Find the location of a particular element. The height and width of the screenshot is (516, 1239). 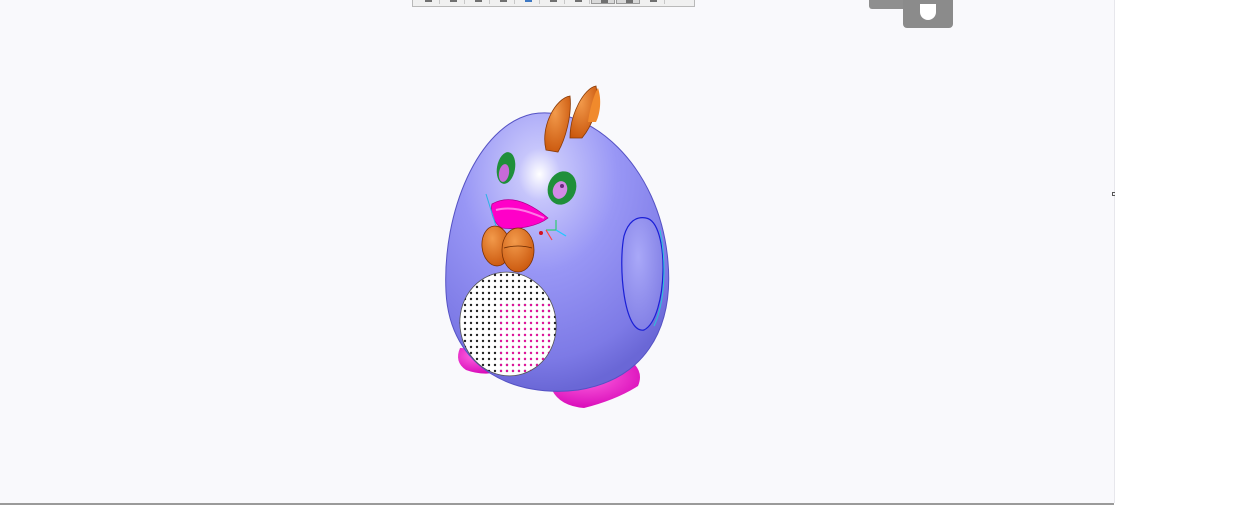

display-style-icon is located at coordinates (528, 2).